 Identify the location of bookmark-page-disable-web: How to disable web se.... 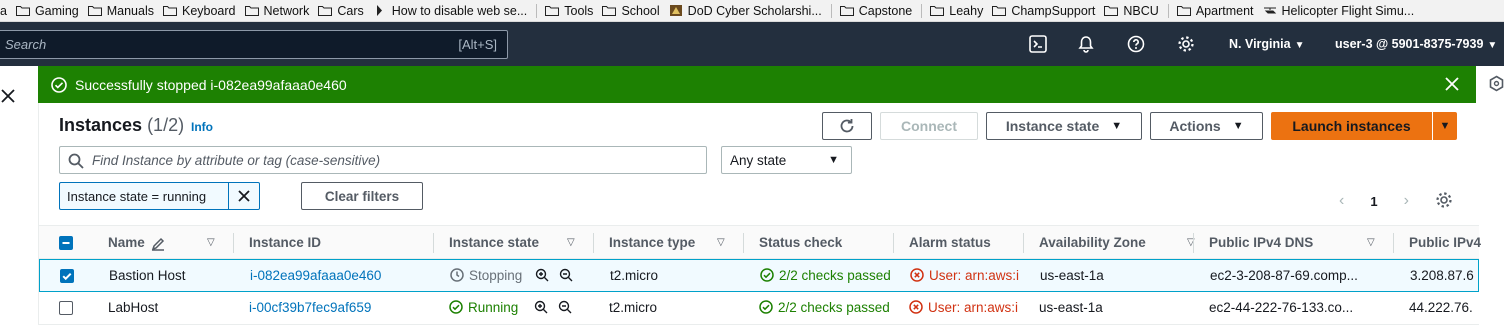
(451, 10).